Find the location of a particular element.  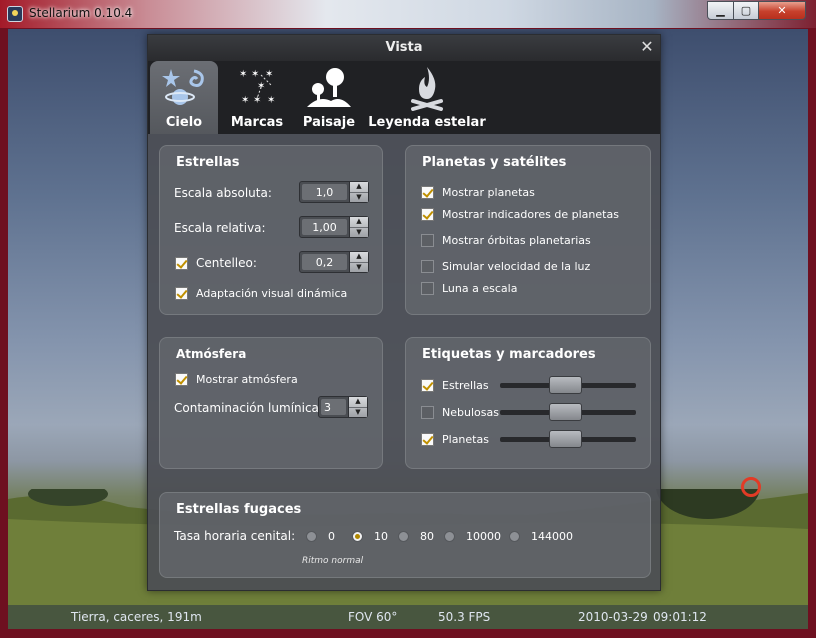

planet-orbits-row: Mostrar órbitas planetarias is located at coordinates (506, 240).